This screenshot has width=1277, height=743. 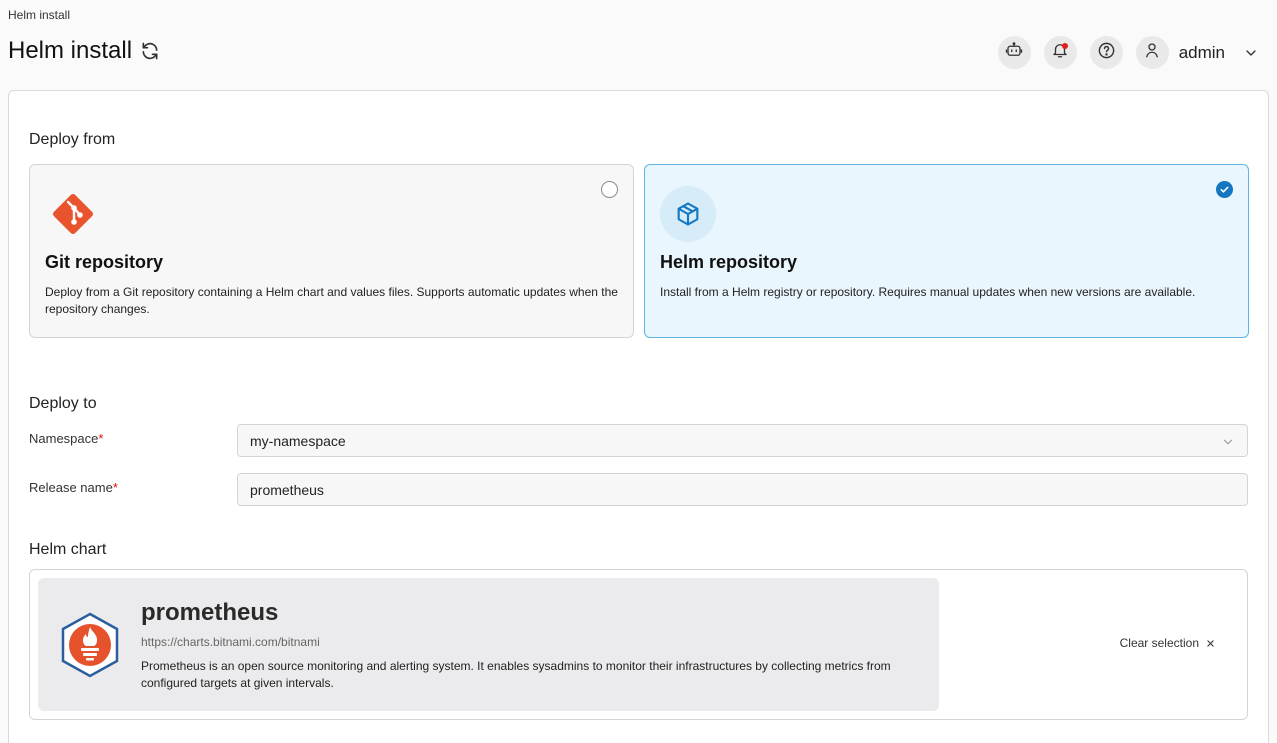 What do you see at coordinates (230, 642) in the screenshot?
I see `chart-url: https://charts.bitnami.com/bitnami` at bounding box center [230, 642].